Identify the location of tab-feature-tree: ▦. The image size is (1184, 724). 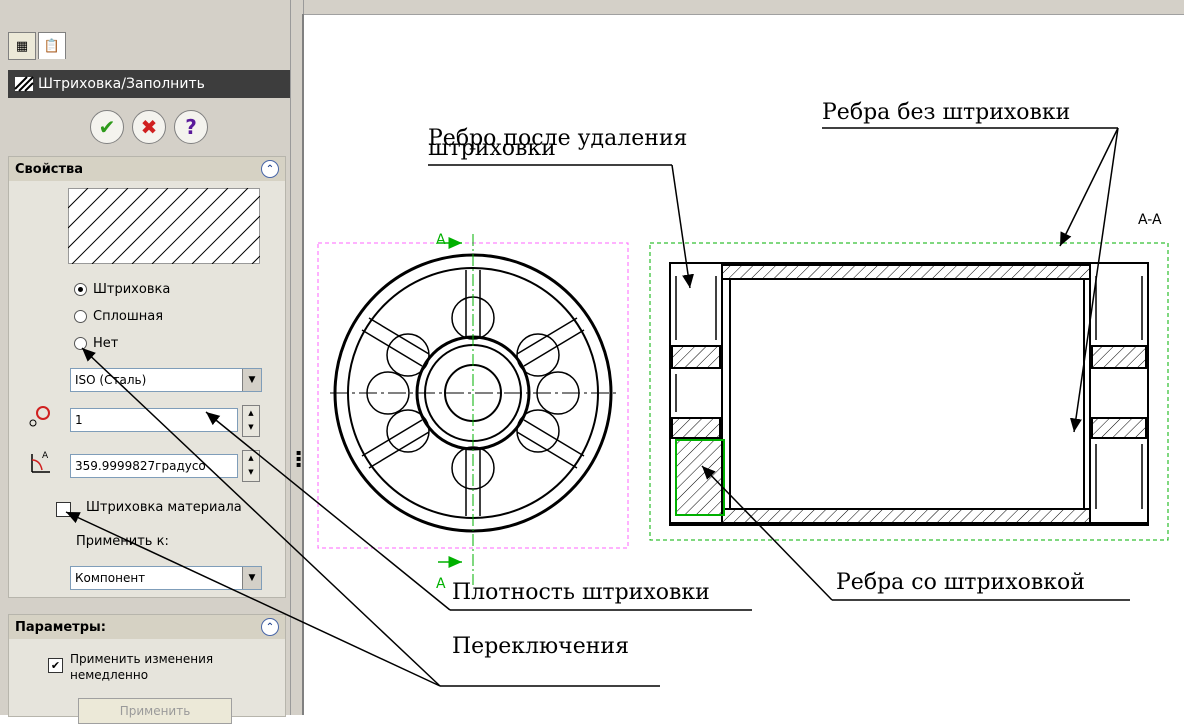
(22, 46).